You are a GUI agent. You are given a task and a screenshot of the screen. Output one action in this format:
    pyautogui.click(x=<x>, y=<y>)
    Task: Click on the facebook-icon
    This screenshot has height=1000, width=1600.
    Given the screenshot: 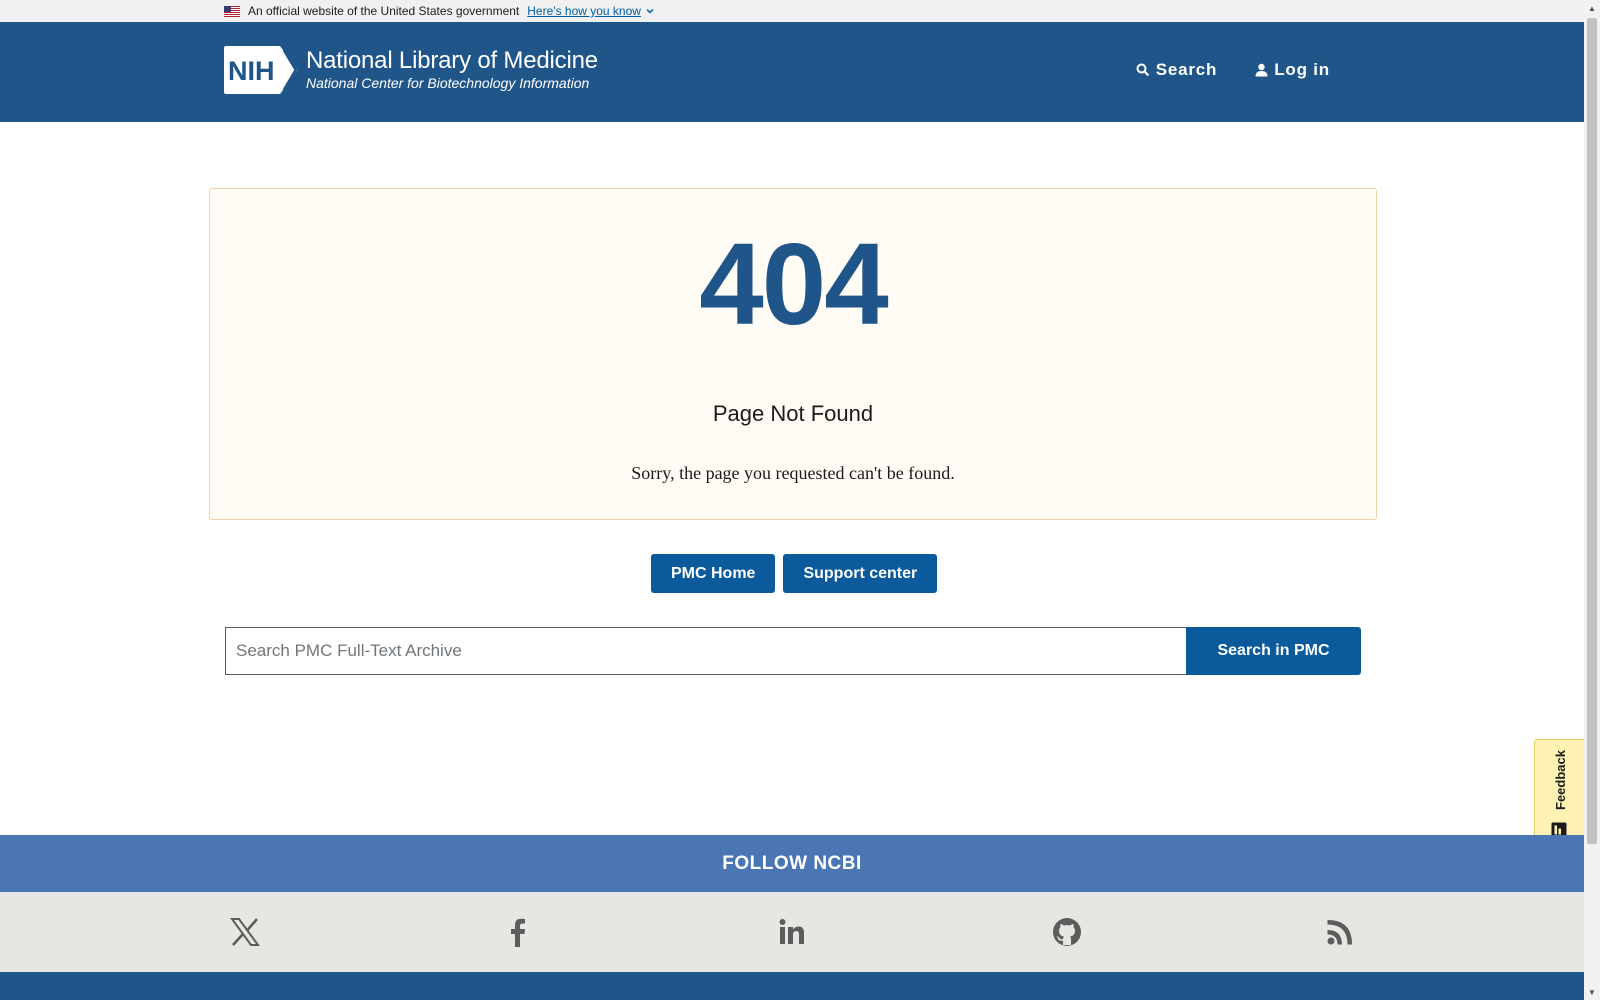 What is the action you would take?
    pyautogui.click(x=518, y=932)
    